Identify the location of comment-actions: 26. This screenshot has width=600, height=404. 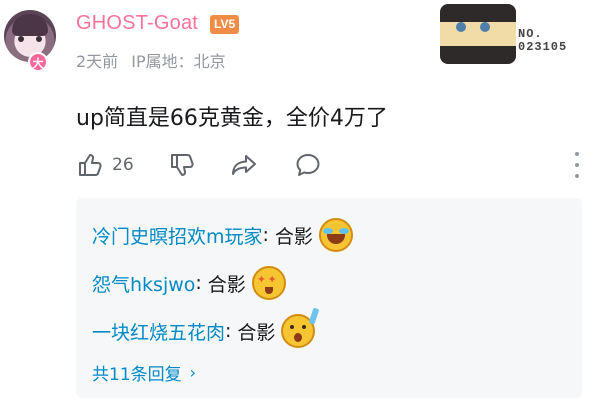
(331, 165).